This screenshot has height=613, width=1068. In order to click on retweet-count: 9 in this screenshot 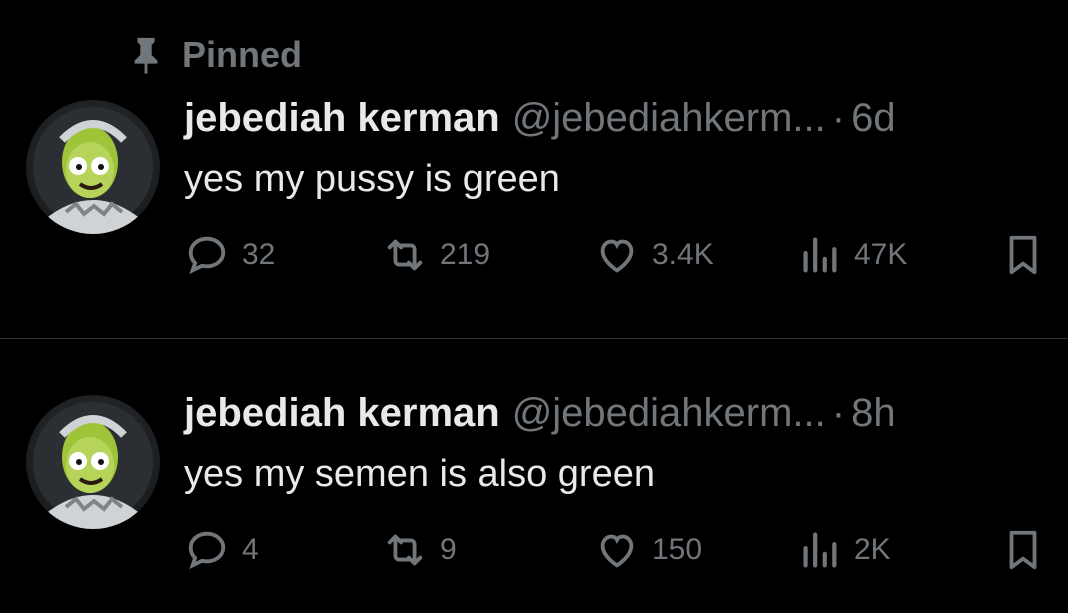, I will do `click(448, 549)`.